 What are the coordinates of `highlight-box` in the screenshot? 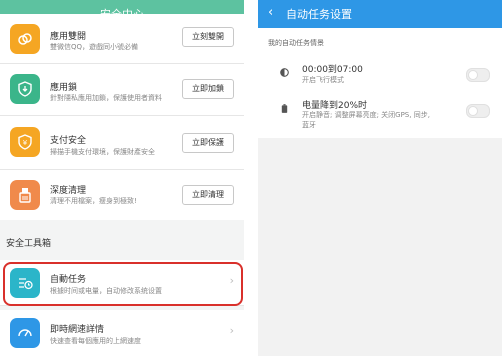 It's located at (123, 284).